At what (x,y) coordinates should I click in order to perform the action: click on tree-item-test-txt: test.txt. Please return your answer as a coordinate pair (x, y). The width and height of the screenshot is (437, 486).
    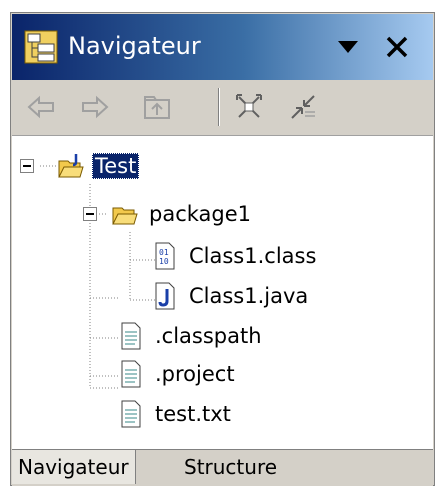
    Looking at the image, I should click on (176, 414).